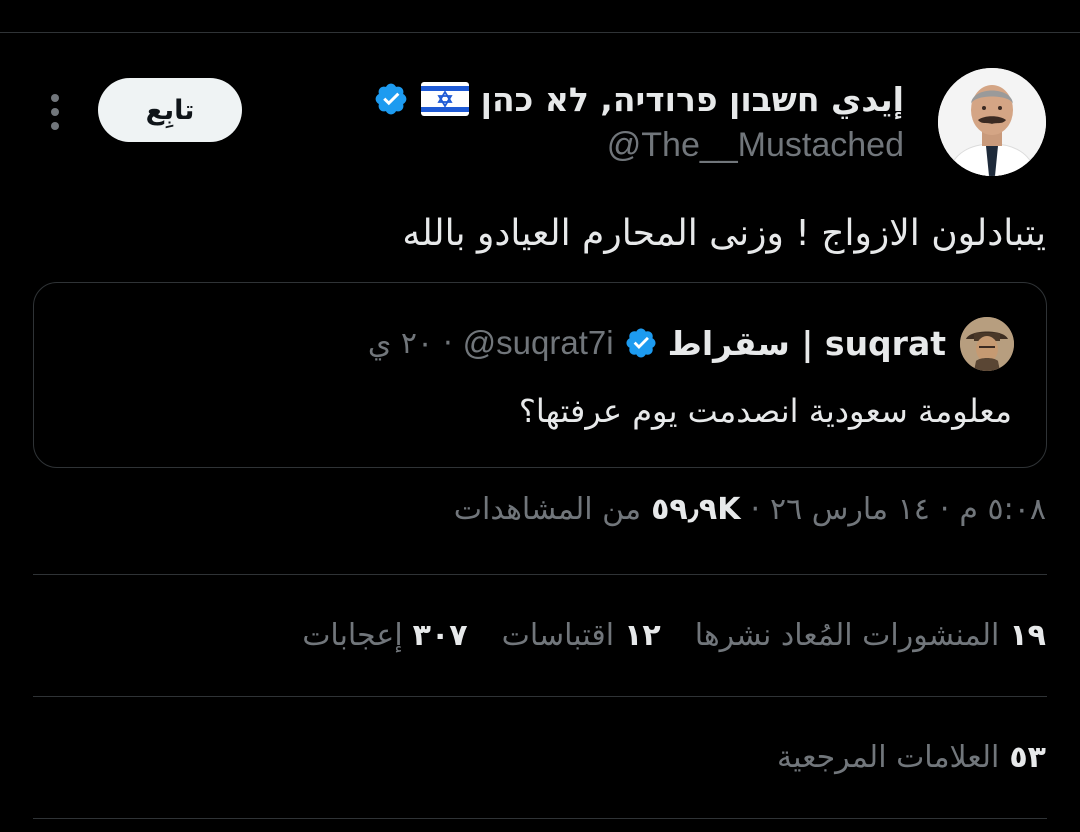  Describe the element at coordinates (642, 635) in the screenshot. I see `quotes-count: ١٢` at that location.